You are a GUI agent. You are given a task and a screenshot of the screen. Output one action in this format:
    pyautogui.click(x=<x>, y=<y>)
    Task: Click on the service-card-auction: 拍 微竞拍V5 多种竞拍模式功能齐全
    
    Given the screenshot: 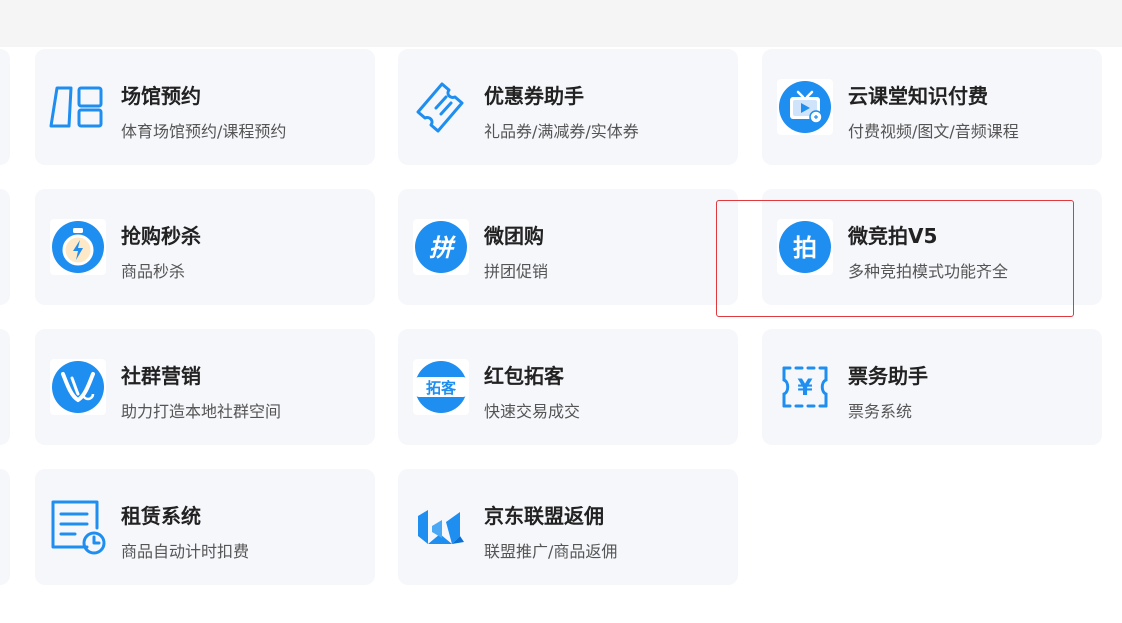 What is the action you would take?
    pyautogui.click(x=932, y=247)
    